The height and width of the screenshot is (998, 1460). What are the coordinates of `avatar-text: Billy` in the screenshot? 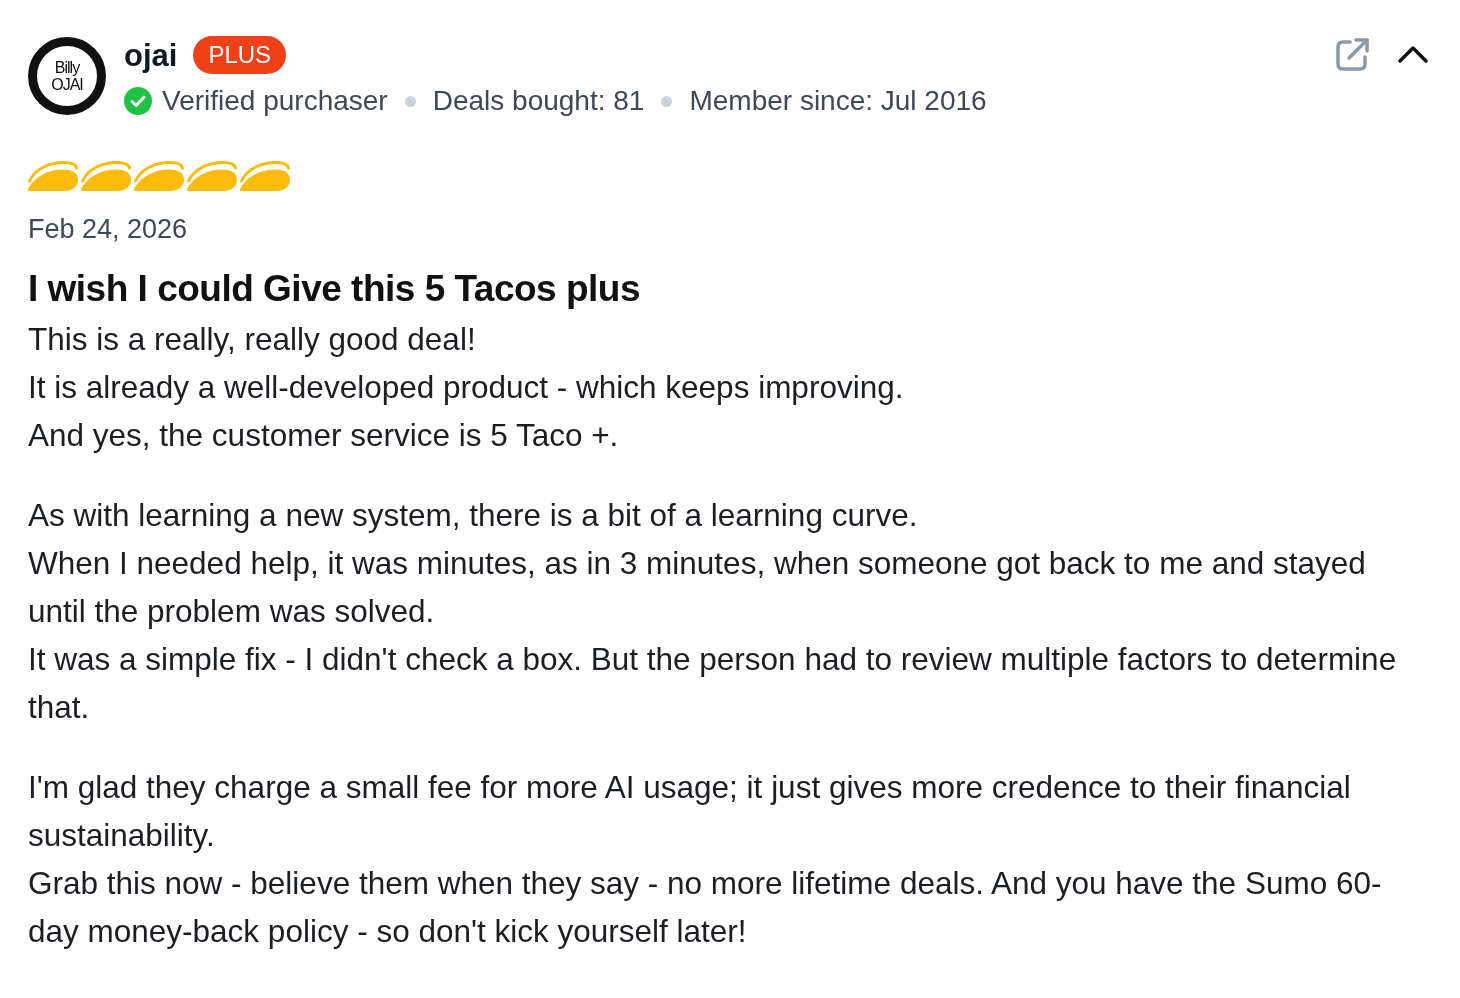 It's located at (67, 67).